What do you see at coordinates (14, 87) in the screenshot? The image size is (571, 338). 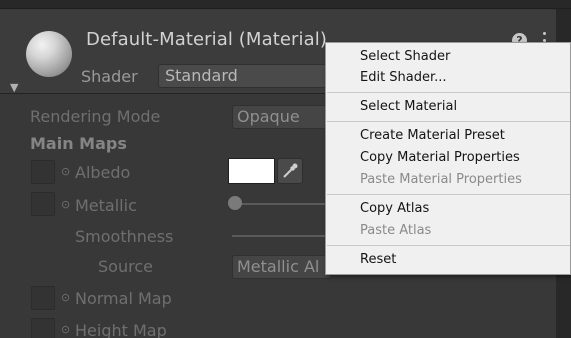 I see `foldout-arrow-icon: ▼` at bounding box center [14, 87].